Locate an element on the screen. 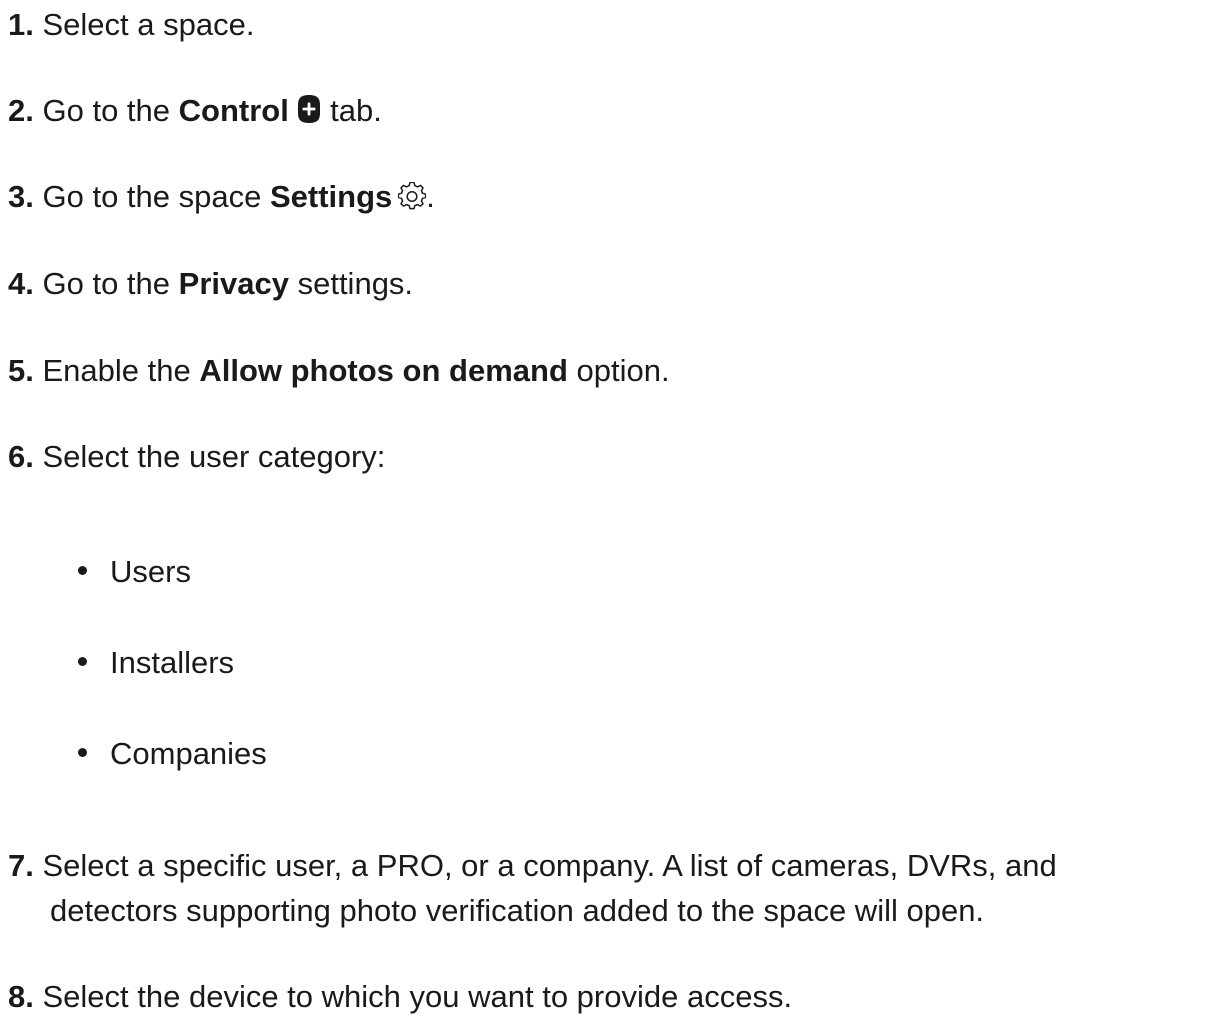 Image resolution: width=1206 pixels, height=1023 pixels. step-text: Select the user category: is located at coordinates (214, 456).